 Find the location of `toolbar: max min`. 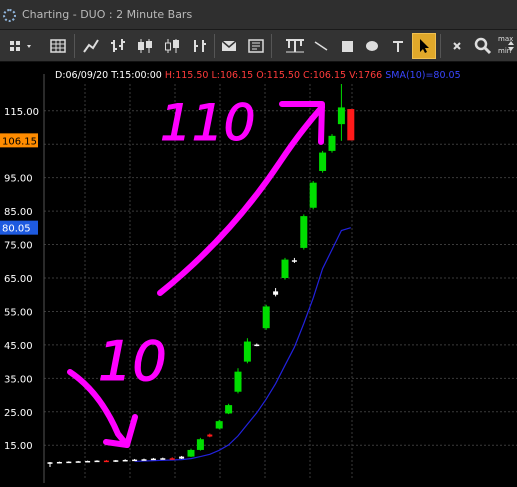

toolbar: max min is located at coordinates (258, 46).